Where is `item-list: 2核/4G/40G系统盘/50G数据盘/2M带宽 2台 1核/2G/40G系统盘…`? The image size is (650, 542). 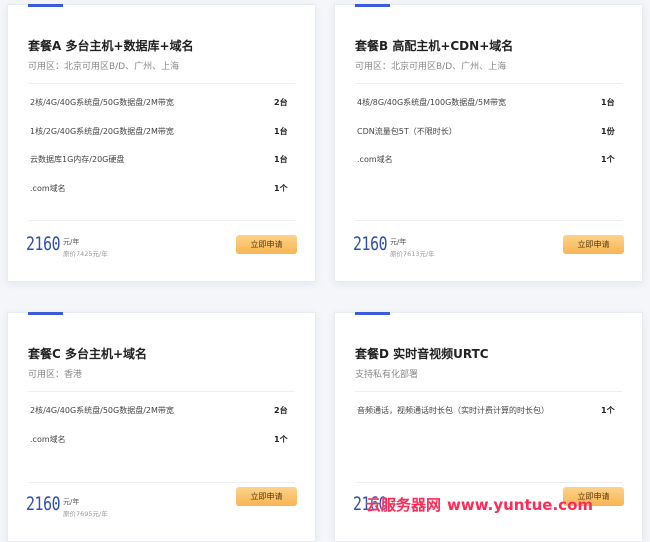
item-list: 2核/4G/40G系统盘/50G数据盘/2M带宽 2台 1核/2G/40G系统盘… is located at coordinates (161, 150).